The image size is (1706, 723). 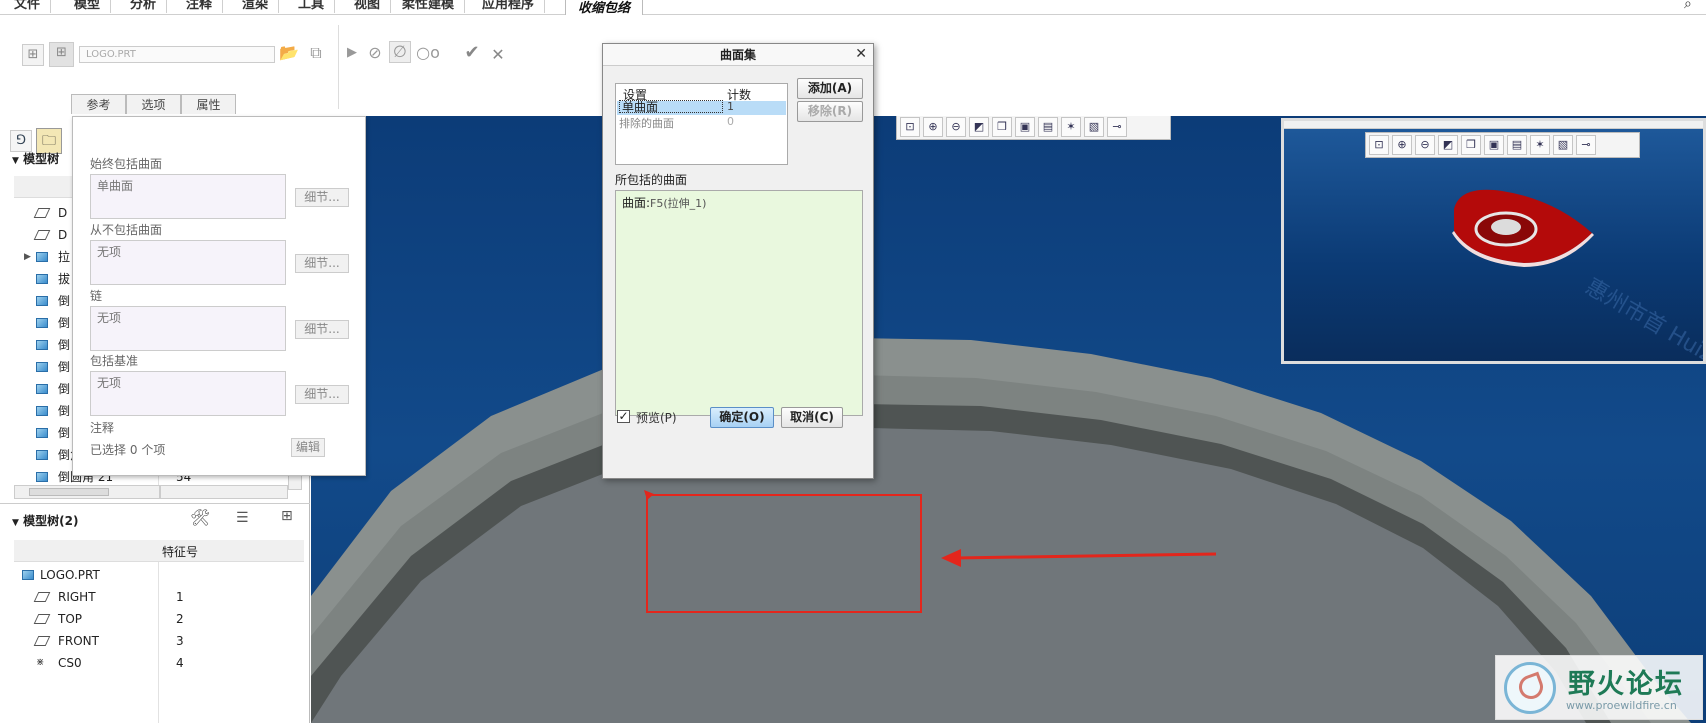 I want to click on tree-row-label: RIGHT, so click(x=77, y=597).